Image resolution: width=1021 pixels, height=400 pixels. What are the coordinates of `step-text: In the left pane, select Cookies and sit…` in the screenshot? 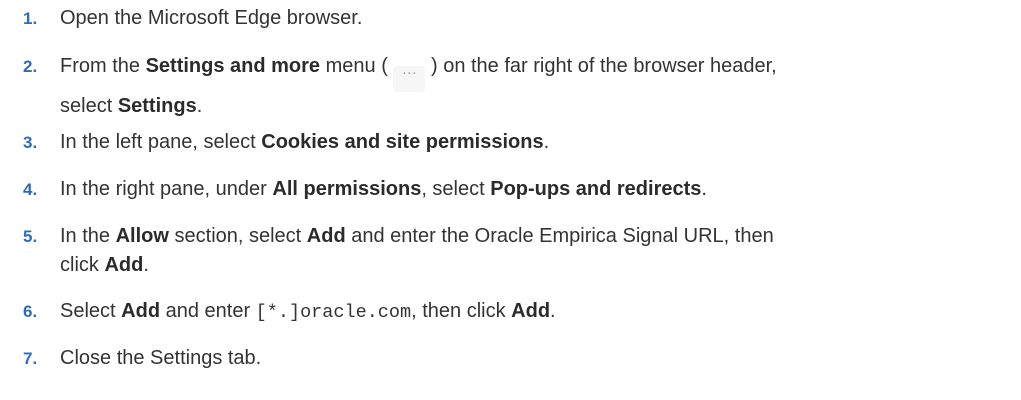 It's located at (305, 142).